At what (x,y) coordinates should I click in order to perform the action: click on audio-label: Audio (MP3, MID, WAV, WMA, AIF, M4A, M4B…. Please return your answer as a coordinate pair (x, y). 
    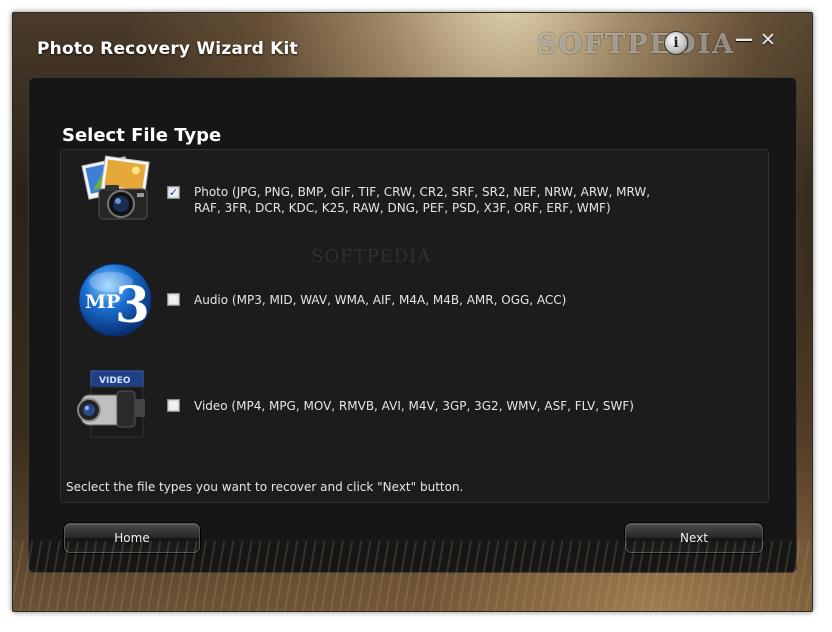
    Looking at the image, I should click on (380, 300).